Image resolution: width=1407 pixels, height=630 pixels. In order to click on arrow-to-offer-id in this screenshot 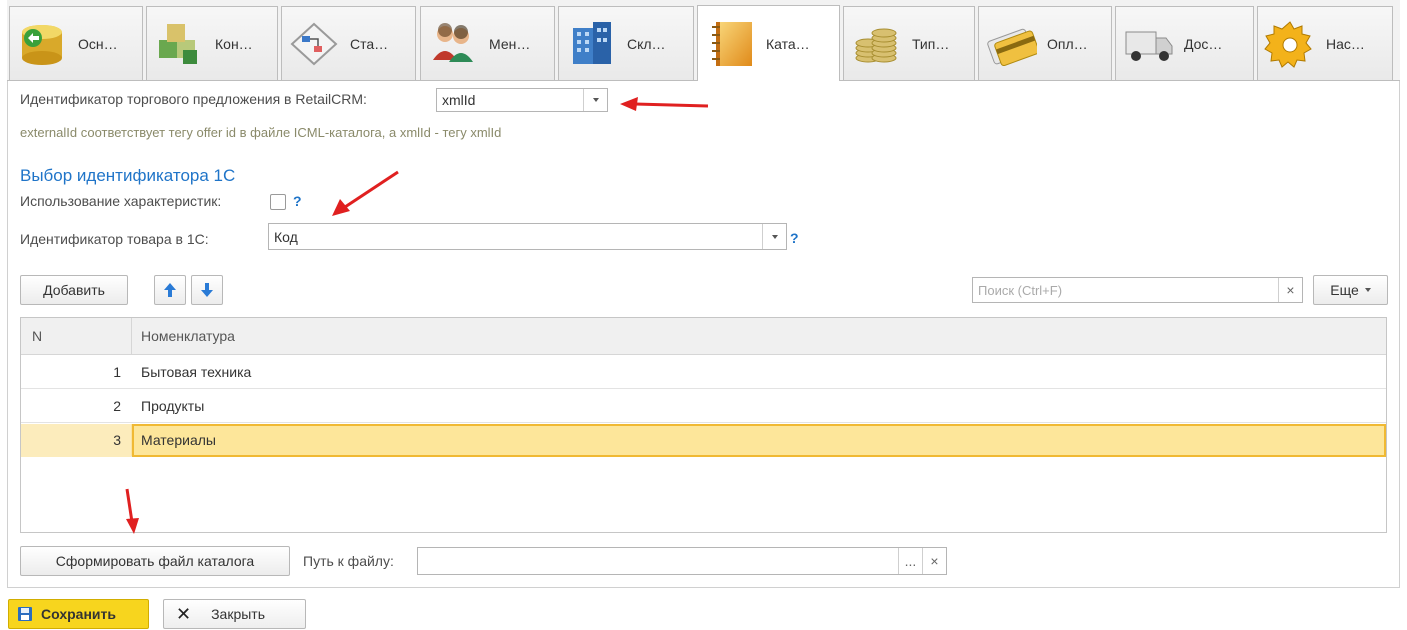, I will do `click(671, 105)`.